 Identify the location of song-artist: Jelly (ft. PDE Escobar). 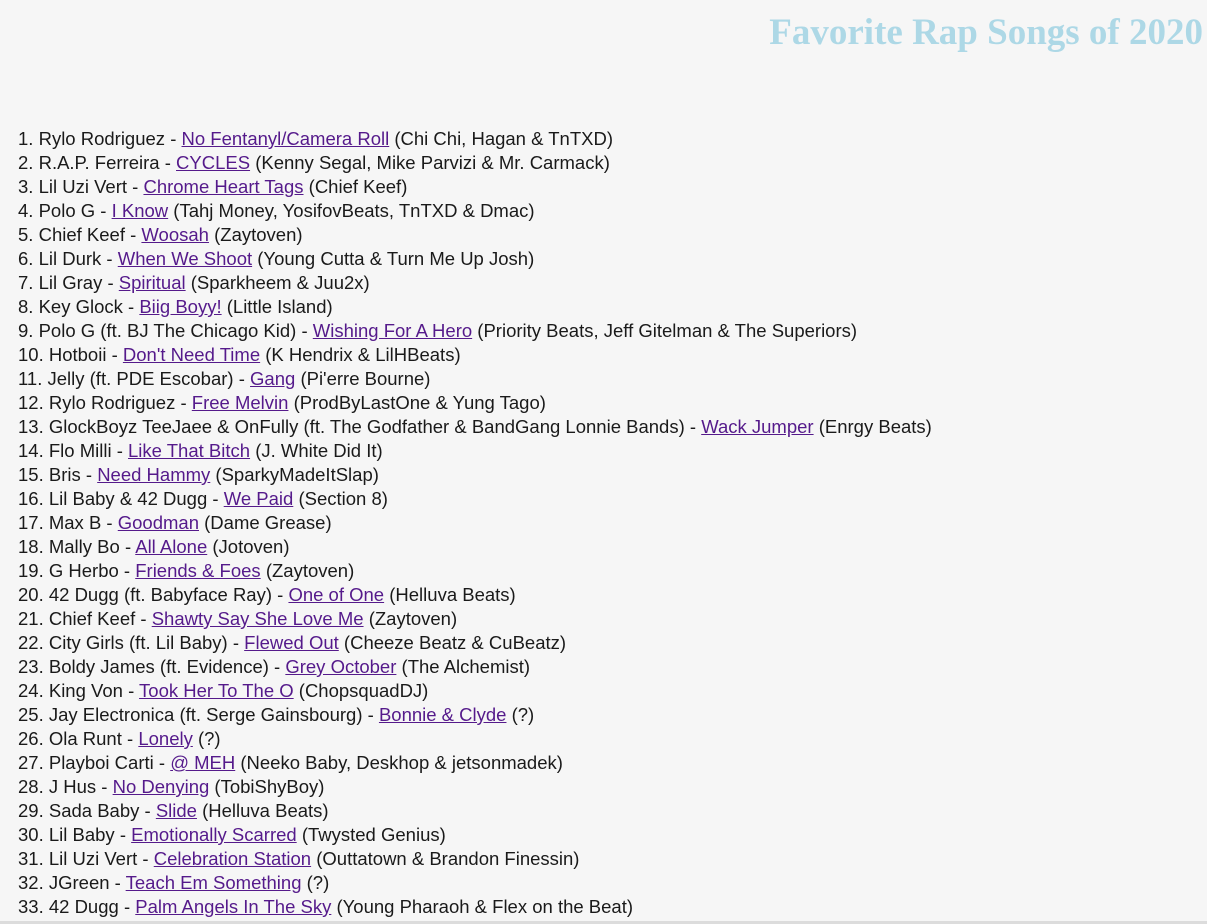
(140, 378).